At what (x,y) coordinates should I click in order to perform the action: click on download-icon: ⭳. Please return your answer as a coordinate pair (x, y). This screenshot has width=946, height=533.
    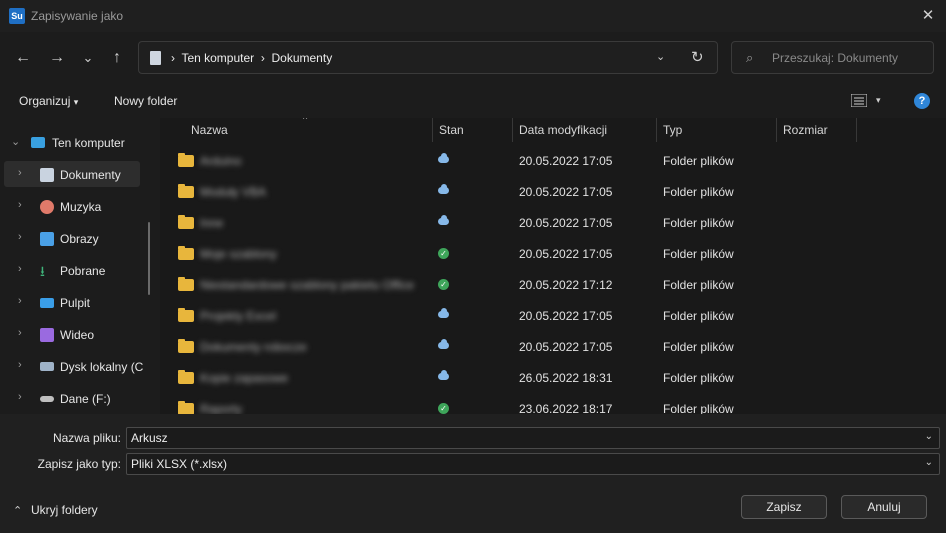
    Looking at the image, I should click on (42, 271).